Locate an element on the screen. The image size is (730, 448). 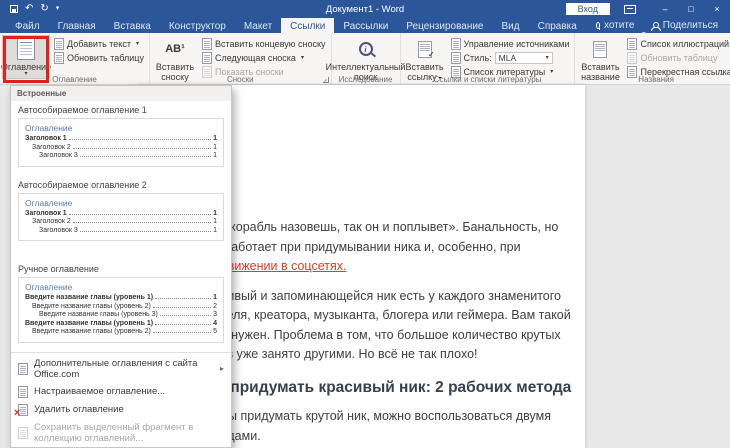
tab-references: Ссылки is located at coordinates (308, 25).